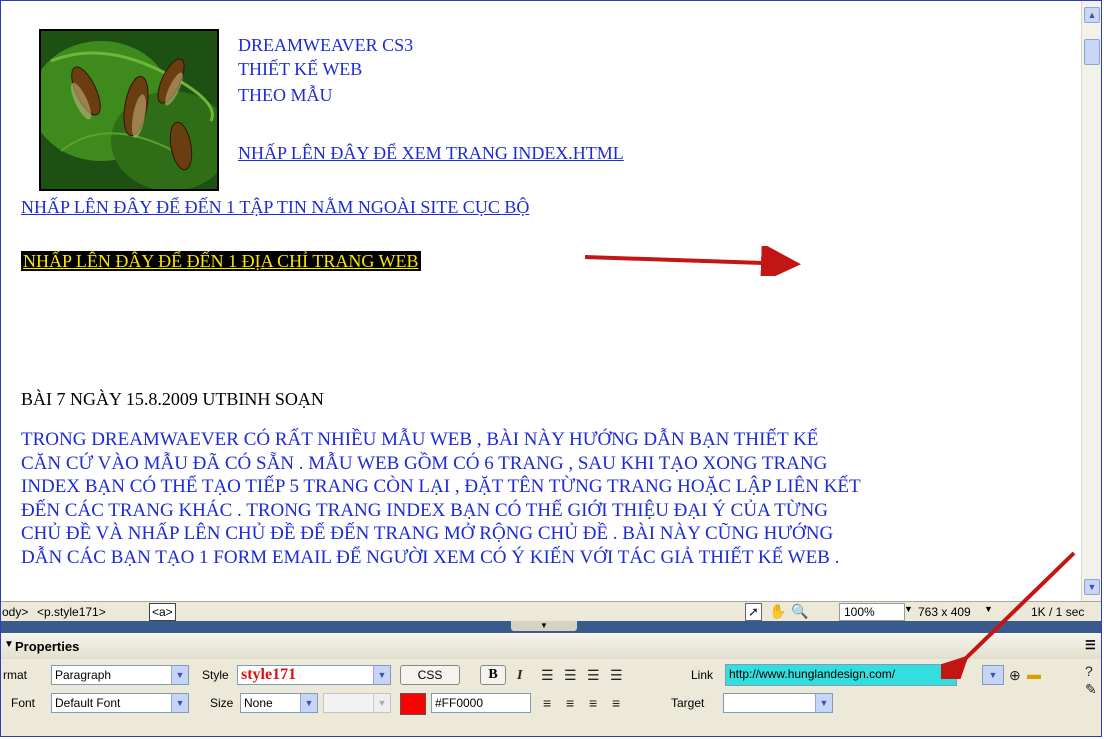  I want to click on folder-icon: ▬, so click(1034, 674).